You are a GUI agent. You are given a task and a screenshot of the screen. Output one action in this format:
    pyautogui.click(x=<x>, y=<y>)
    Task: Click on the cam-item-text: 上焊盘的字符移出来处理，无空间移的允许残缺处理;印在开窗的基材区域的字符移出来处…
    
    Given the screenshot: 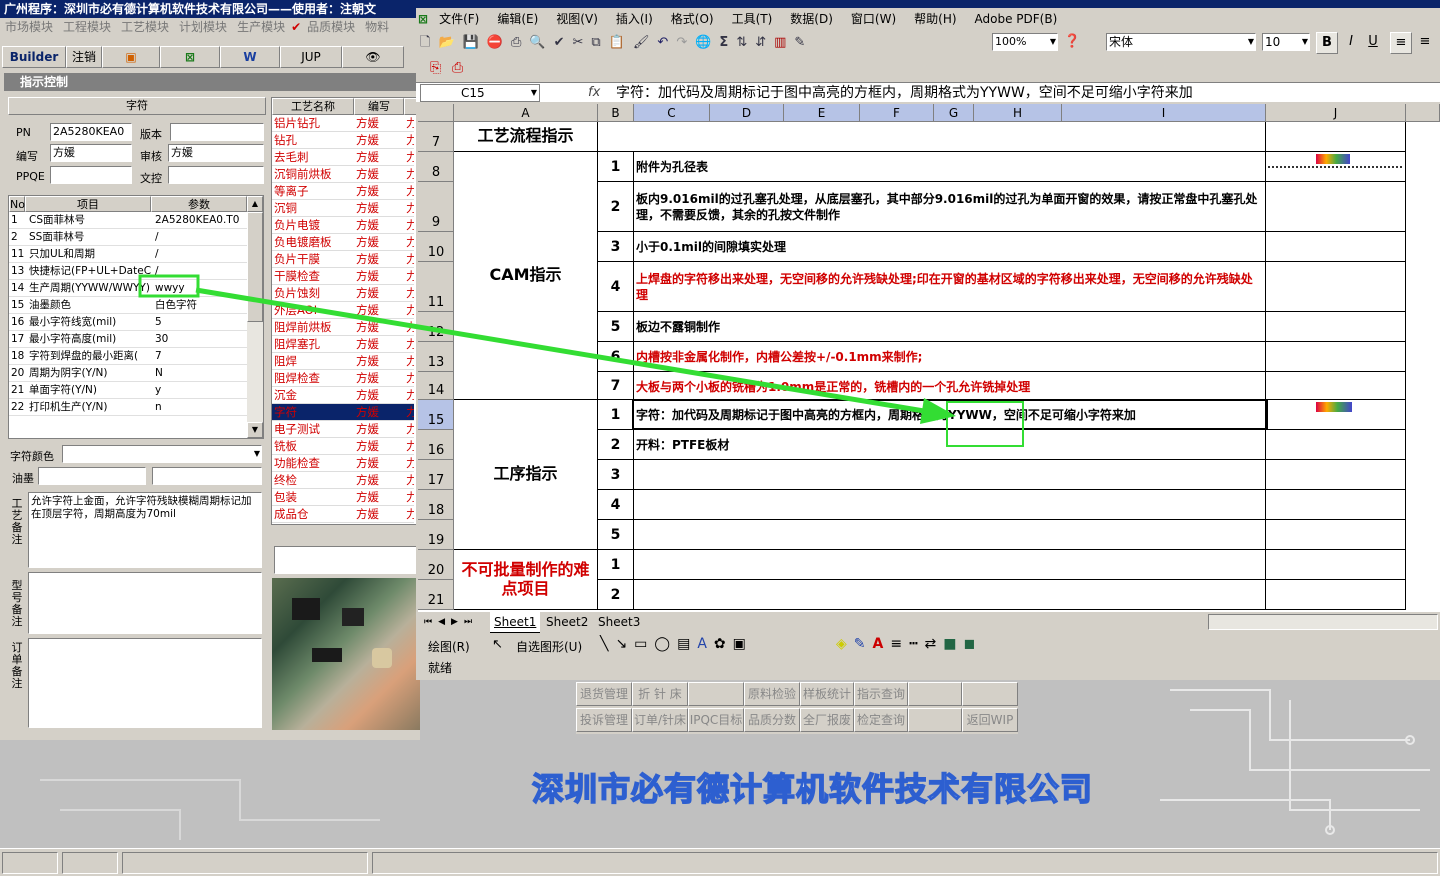 What is the action you would take?
    pyautogui.click(x=950, y=287)
    